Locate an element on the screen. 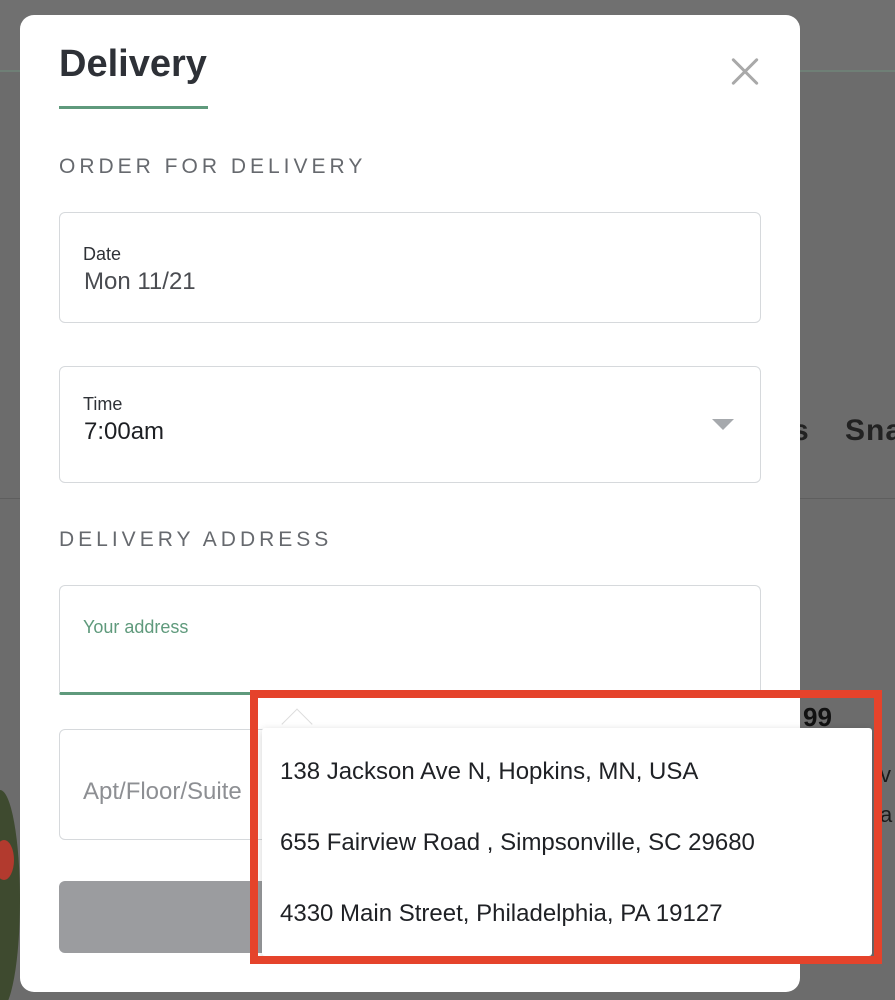  date-value: Mon 11/21 is located at coordinates (140, 281).